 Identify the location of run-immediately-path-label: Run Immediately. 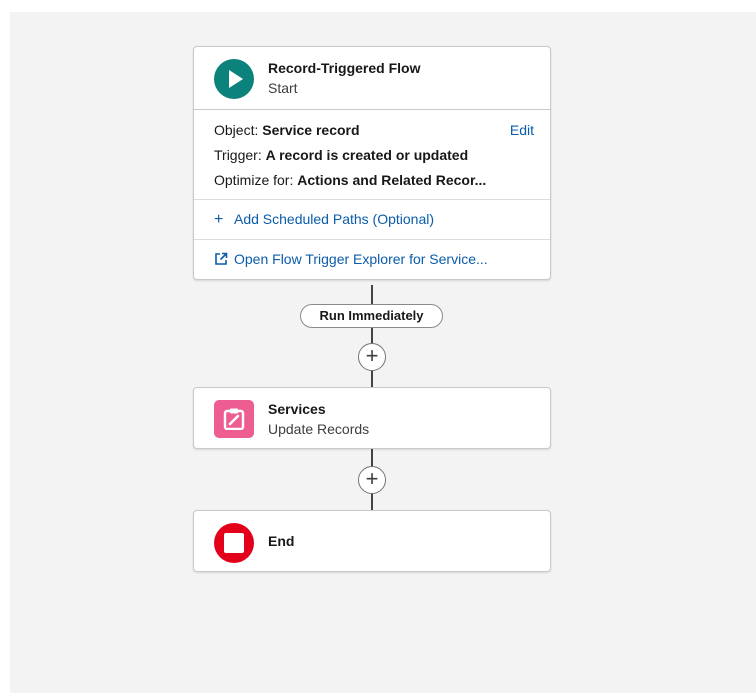
(371, 316).